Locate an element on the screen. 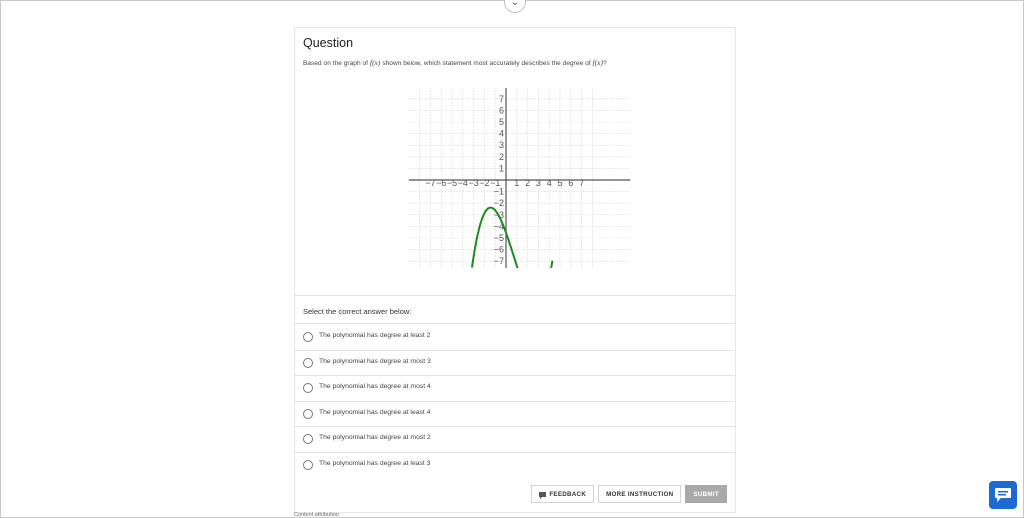  x-tick-label: 6 is located at coordinates (570, 183).